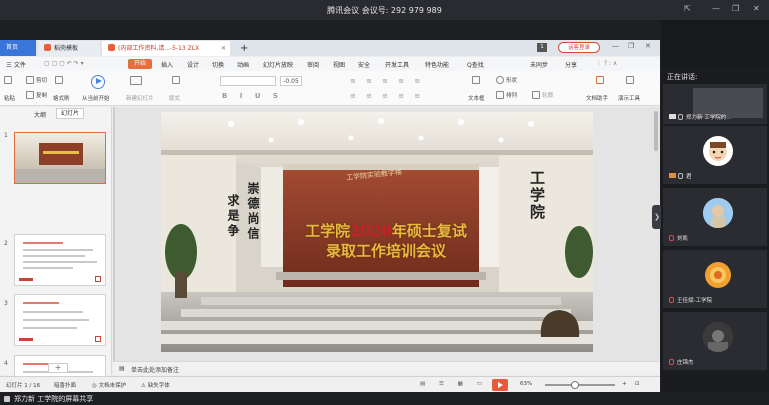 The height and width of the screenshot is (405, 769). I want to click on doc-assistant-button: 文档助手, so click(597, 98).